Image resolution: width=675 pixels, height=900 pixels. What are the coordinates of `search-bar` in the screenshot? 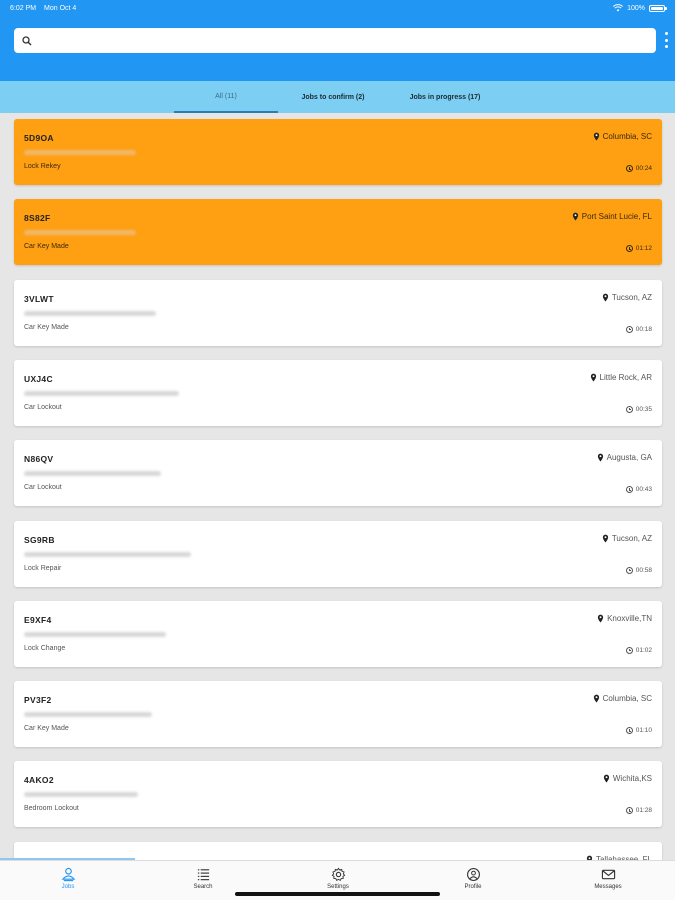 It's located at (335, 40).